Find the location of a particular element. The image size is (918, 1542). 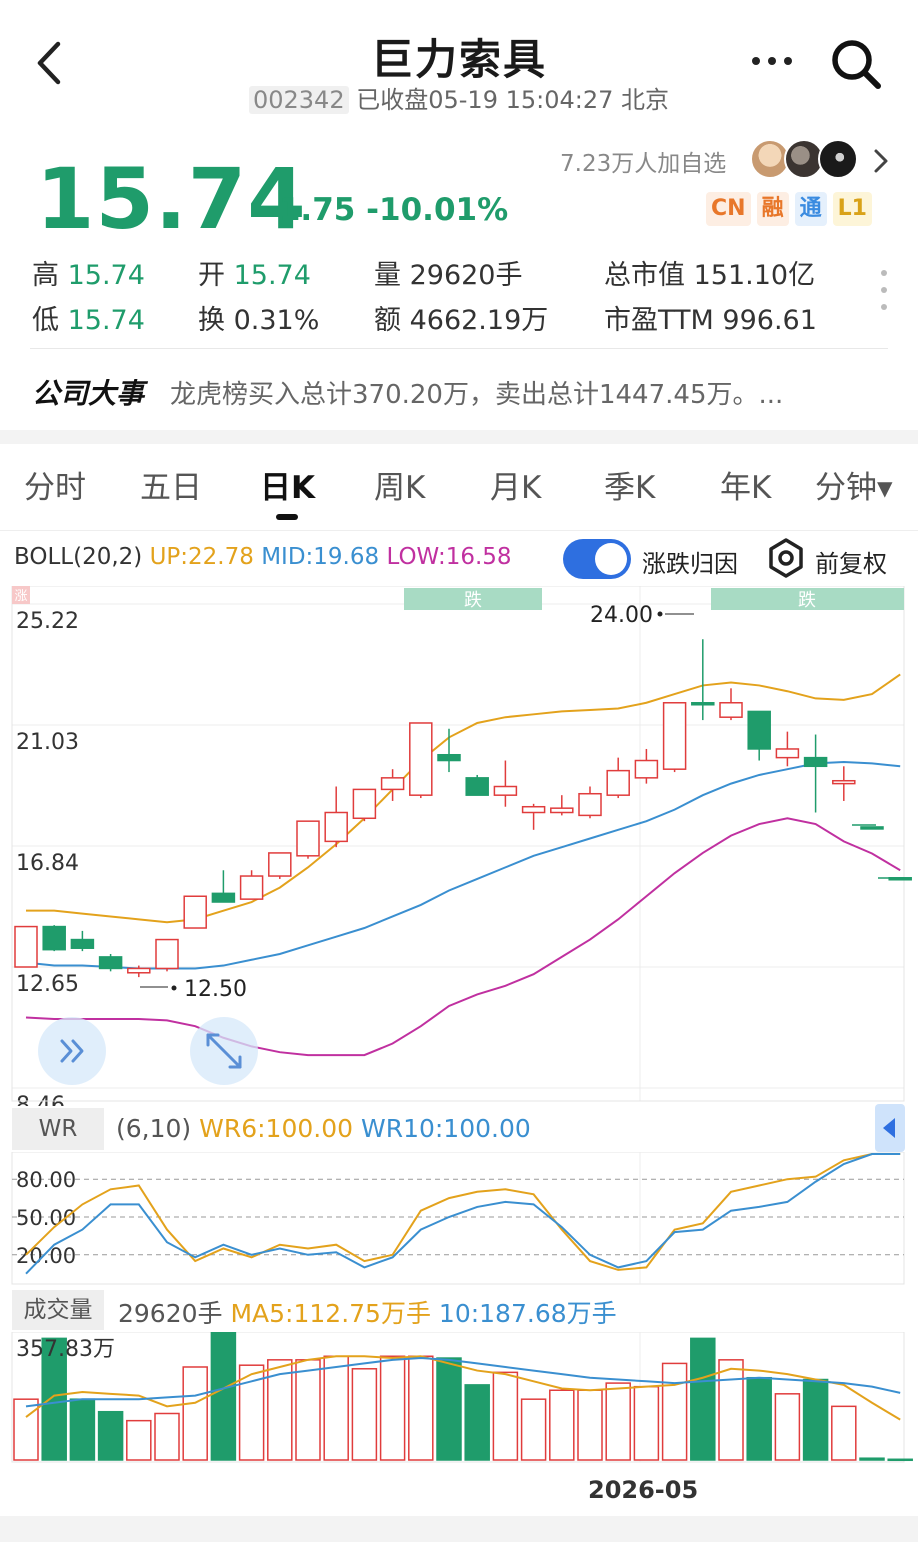

market-status: 002342 已收盘05-19 15:04:27 北京 is located at coordinates (459, 97).